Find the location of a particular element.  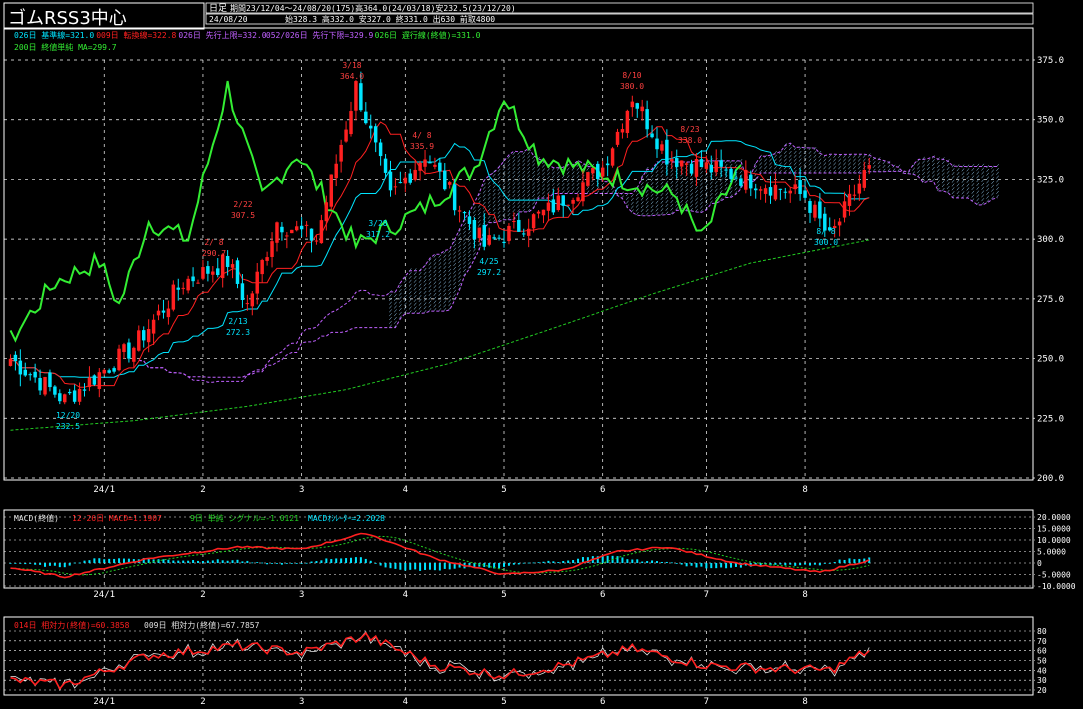

x-tick-label: 6 is located at coordinates (602, 702).